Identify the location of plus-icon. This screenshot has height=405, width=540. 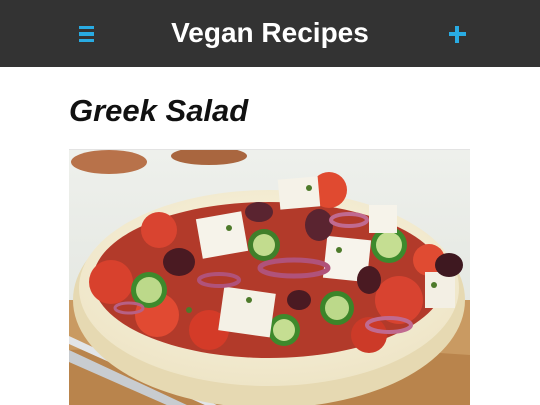
(457, 34).